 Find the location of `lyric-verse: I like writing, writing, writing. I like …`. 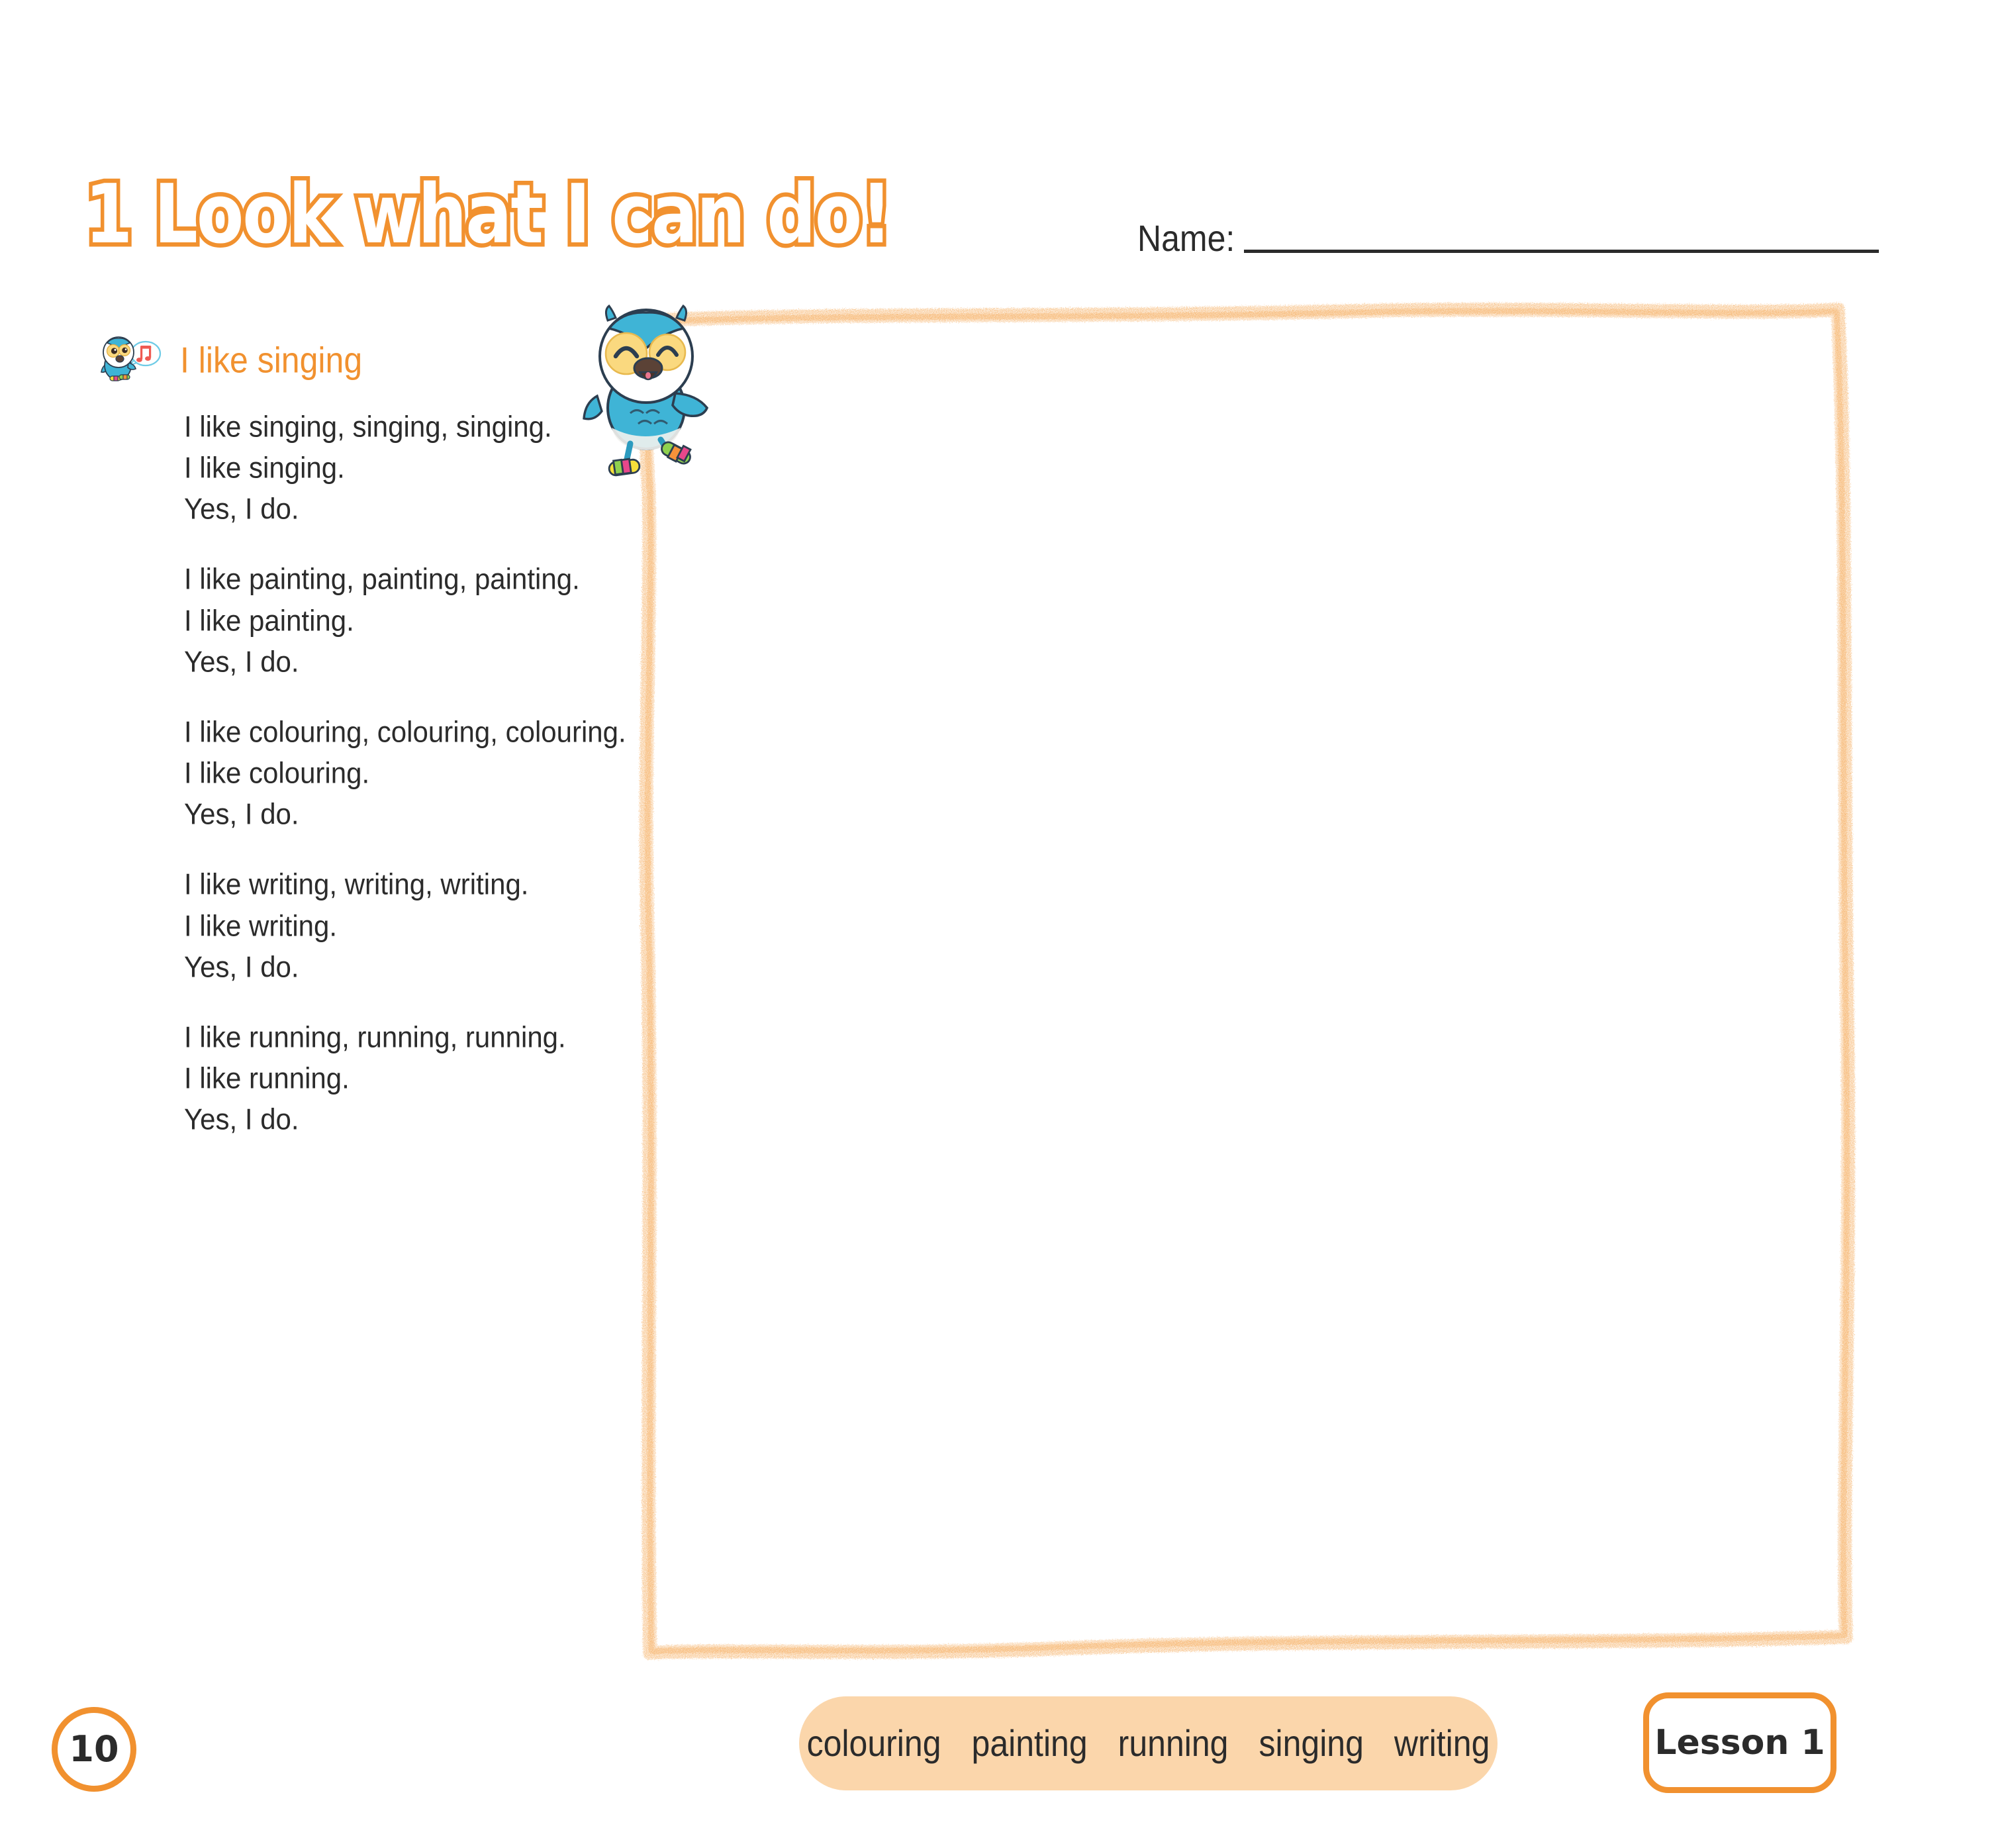

lyric-verse: I like writing, writing, writing. I like … is located at coordinates (409, 924).